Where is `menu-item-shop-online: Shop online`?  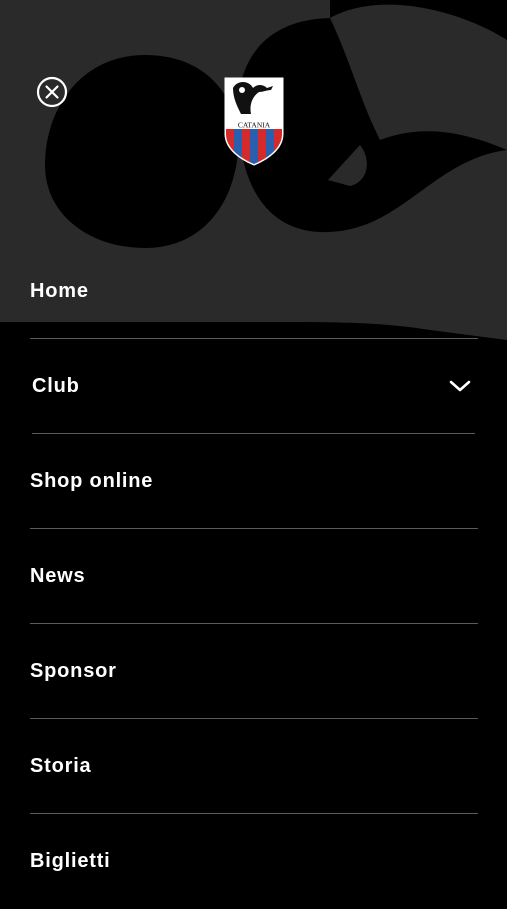
menu-item-shop-online: Shop online is located at coordinates (254, 481).